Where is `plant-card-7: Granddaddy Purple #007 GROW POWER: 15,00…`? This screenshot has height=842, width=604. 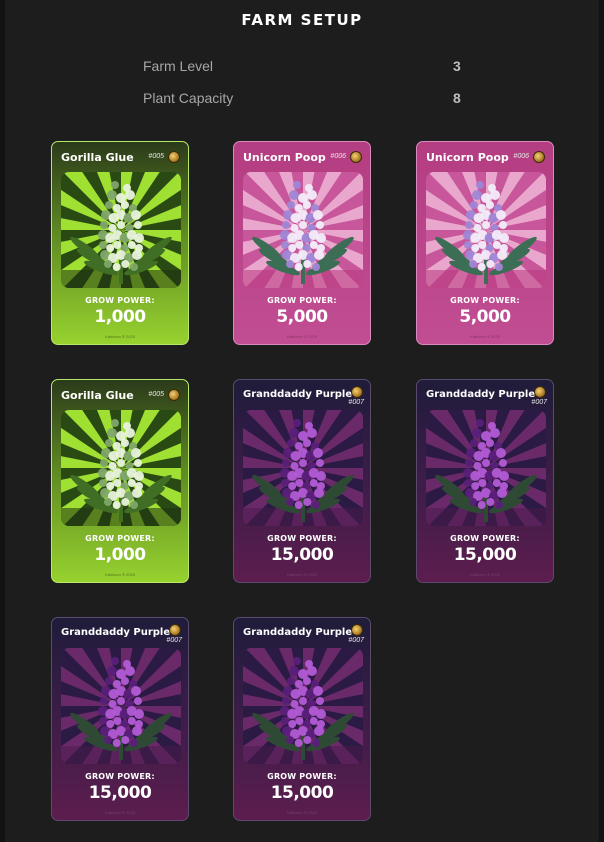
plant-card-7: Granddaddy Purple #007 GROW POWER: 15,00… is located at coordinates (120, 719).